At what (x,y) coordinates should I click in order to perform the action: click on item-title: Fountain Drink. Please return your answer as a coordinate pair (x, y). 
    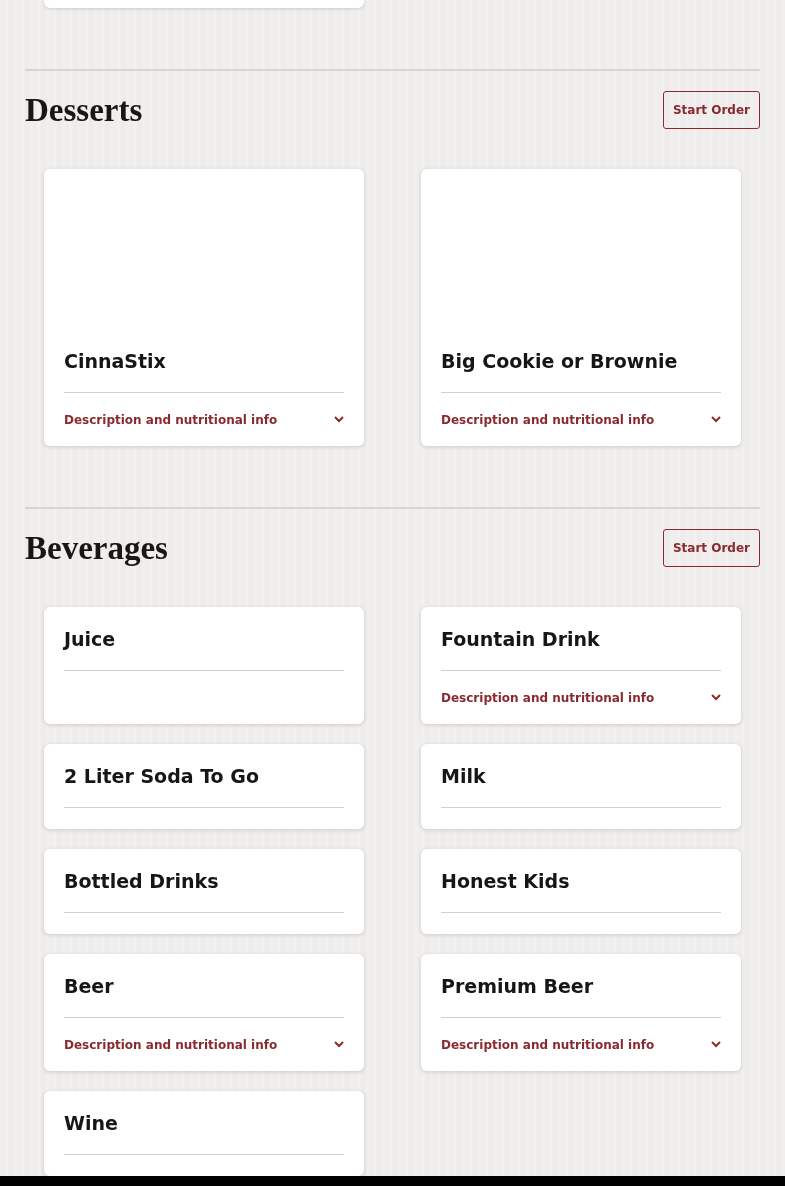
    Looking at the image, I should click on (520, 638).